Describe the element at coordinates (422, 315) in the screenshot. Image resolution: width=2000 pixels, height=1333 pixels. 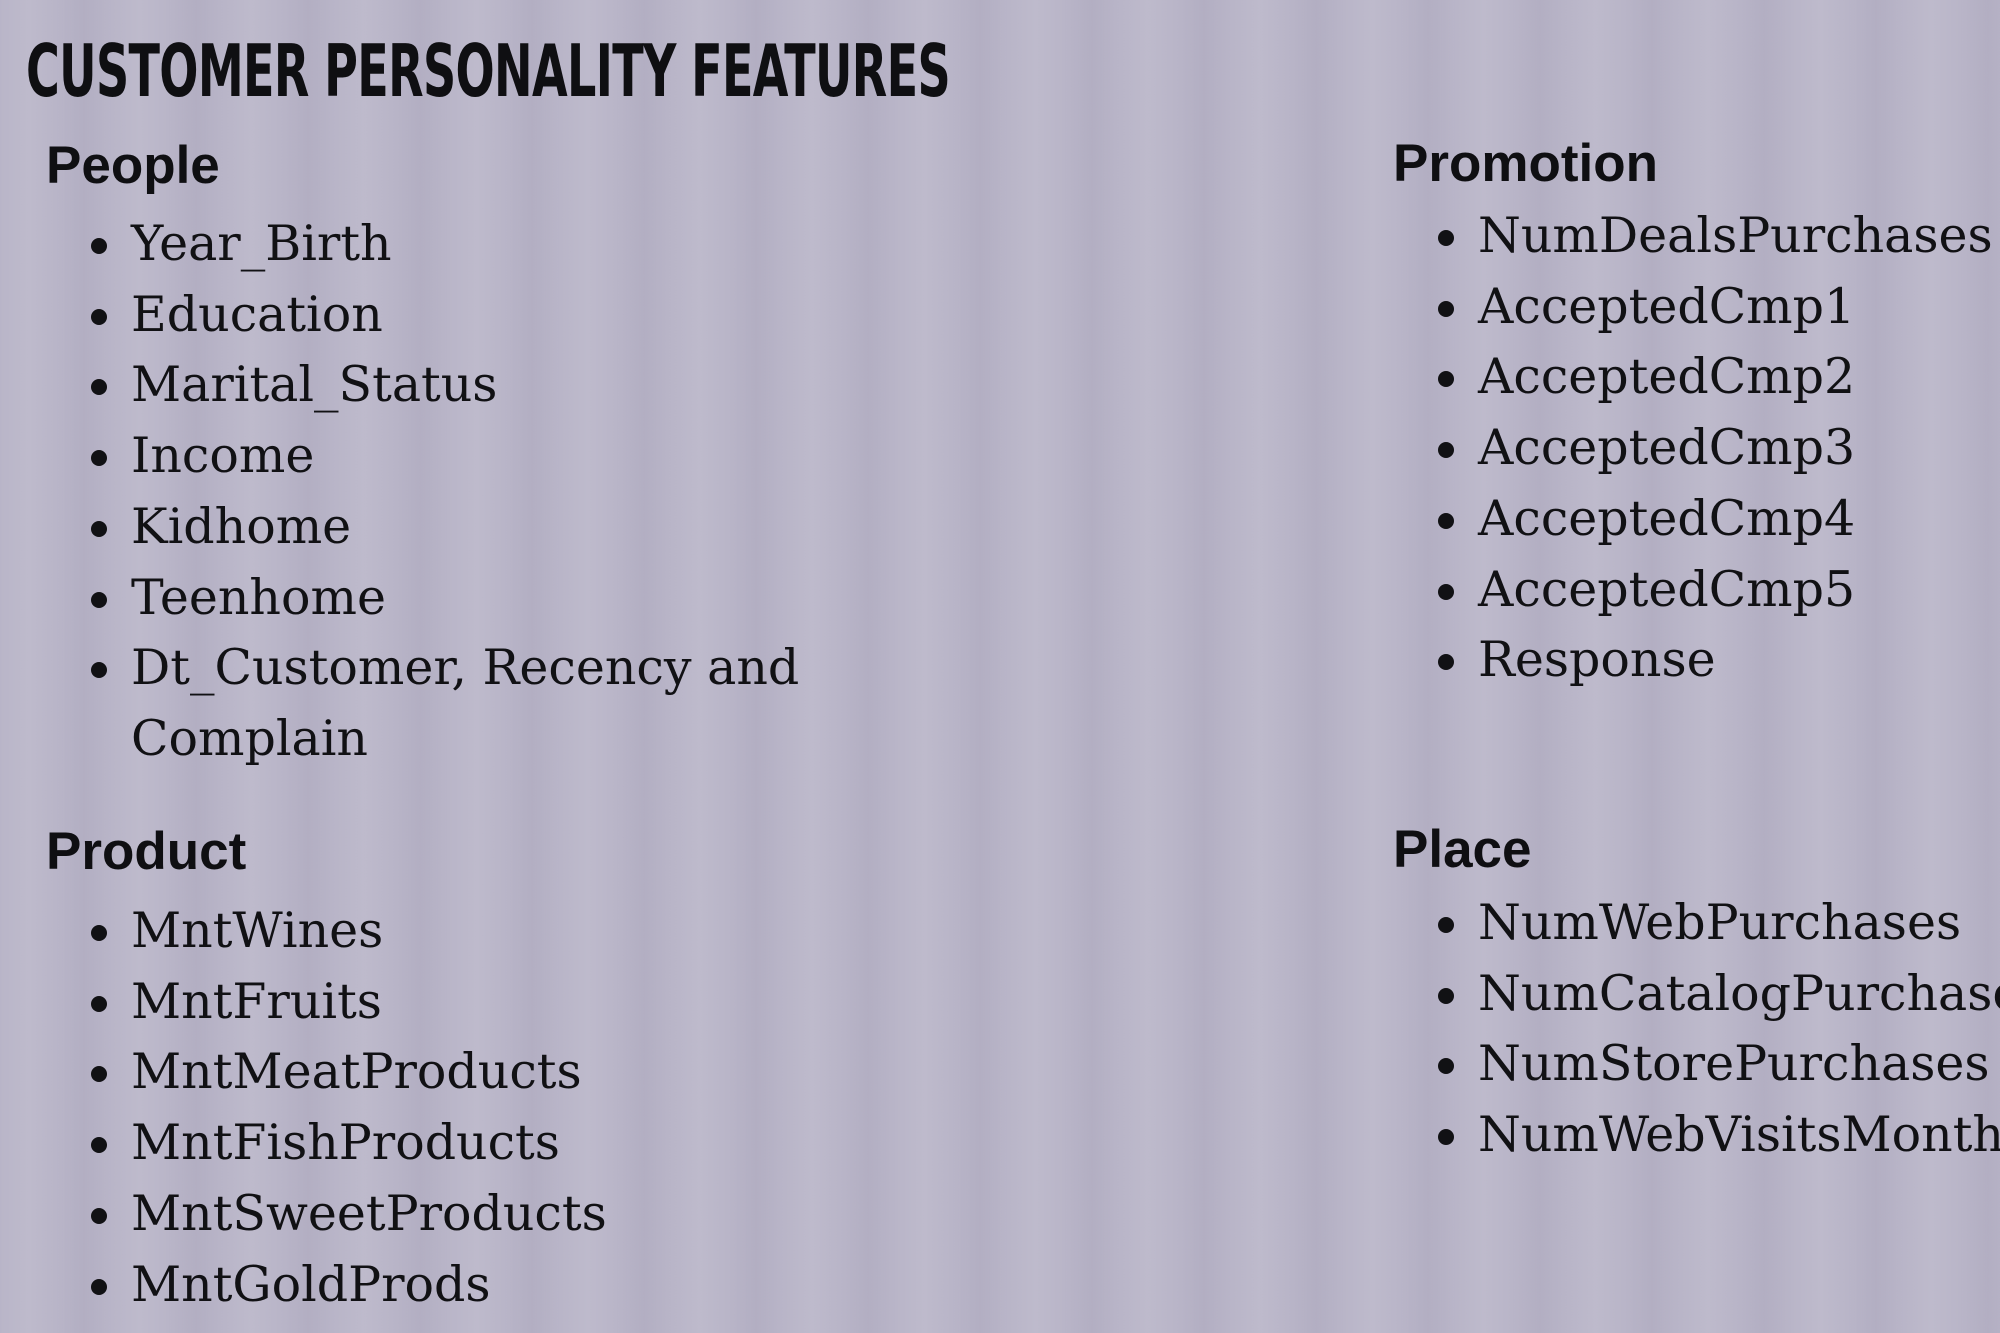
I see `feature-item: Education` at that location.